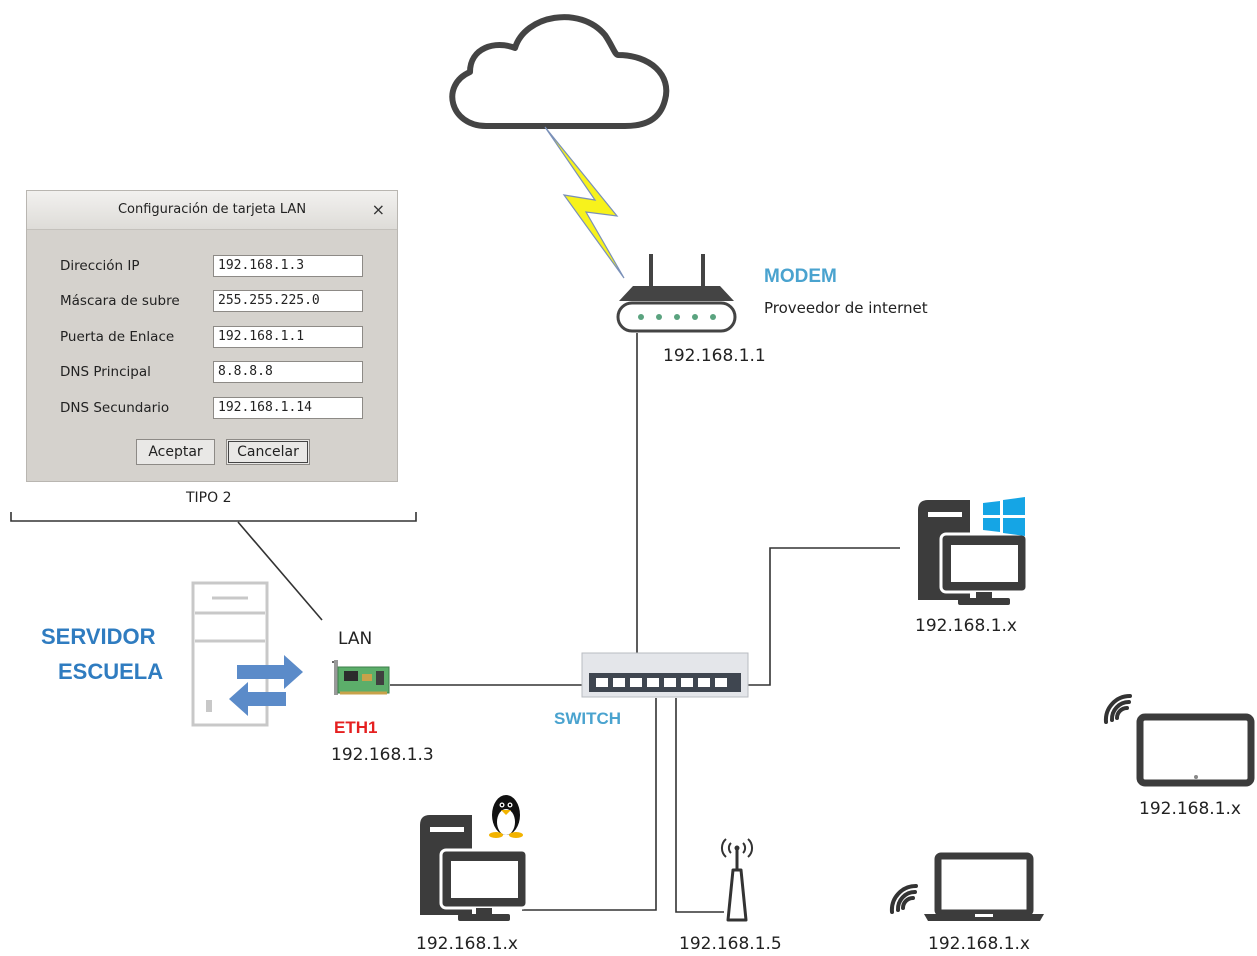  Describe the element at coordinates (288, 266) in the screenshot. I see `ip-address-field: 192.168.1.3` at that location.